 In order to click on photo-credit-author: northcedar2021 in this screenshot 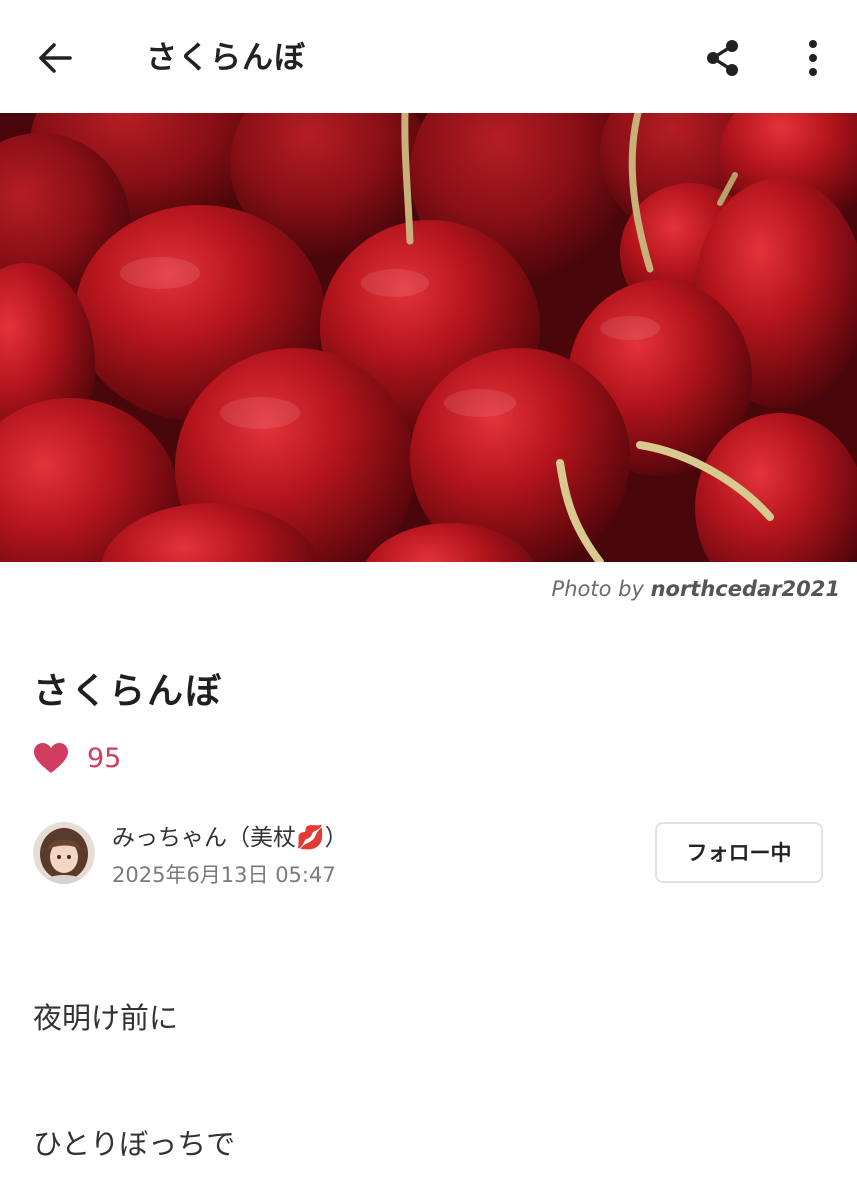, I will do `click(745, 589)`.